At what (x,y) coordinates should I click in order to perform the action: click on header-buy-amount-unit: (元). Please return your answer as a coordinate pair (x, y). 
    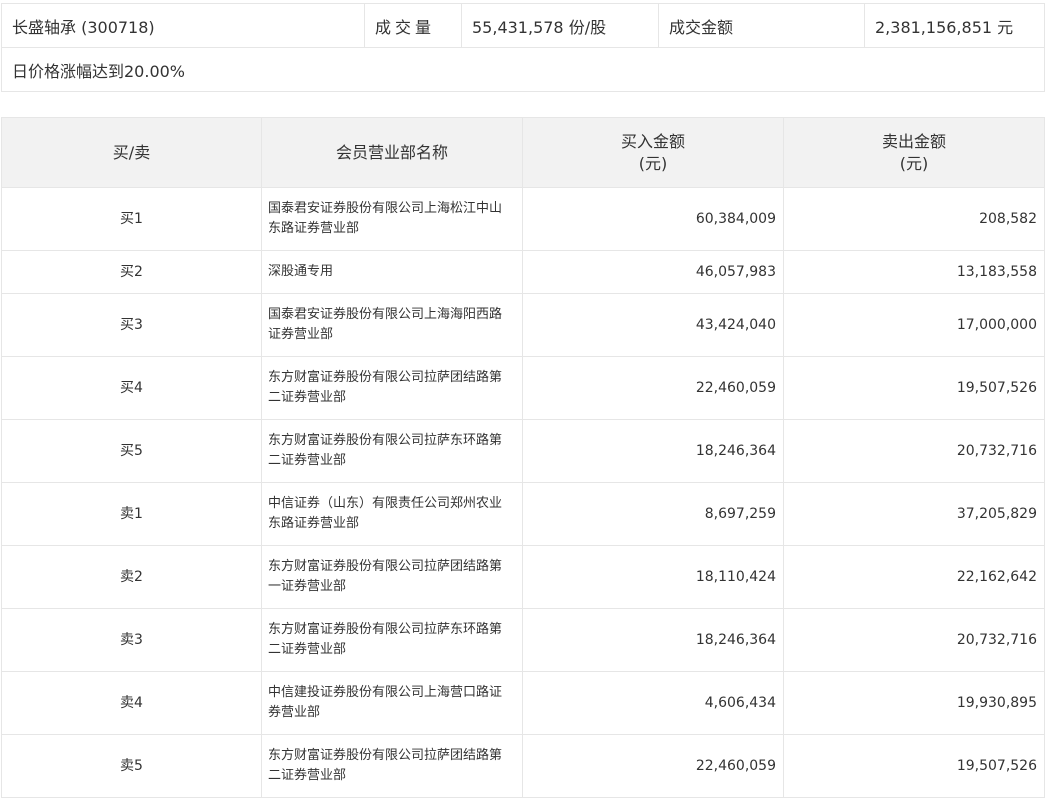
    Looking at the image, I should click on (653, 163).